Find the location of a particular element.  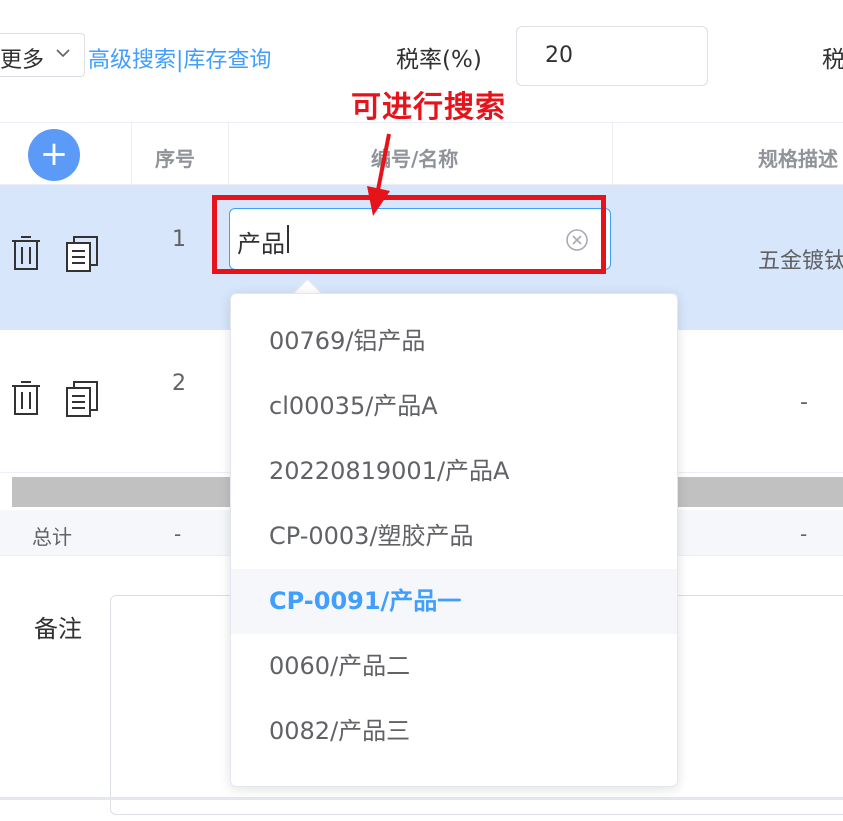

advanced-search-link: 高级搜索|库存查询 is located at coordinates (179, 58).